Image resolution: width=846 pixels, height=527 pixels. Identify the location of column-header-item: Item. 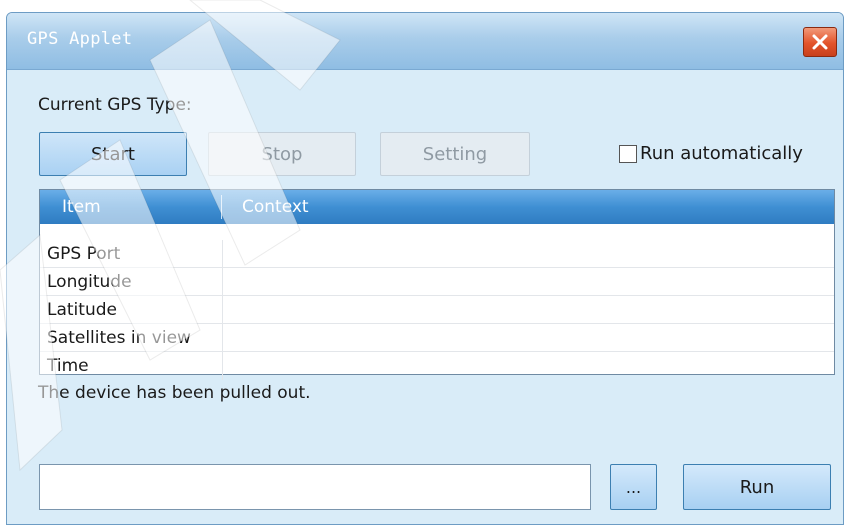
(131, 207).